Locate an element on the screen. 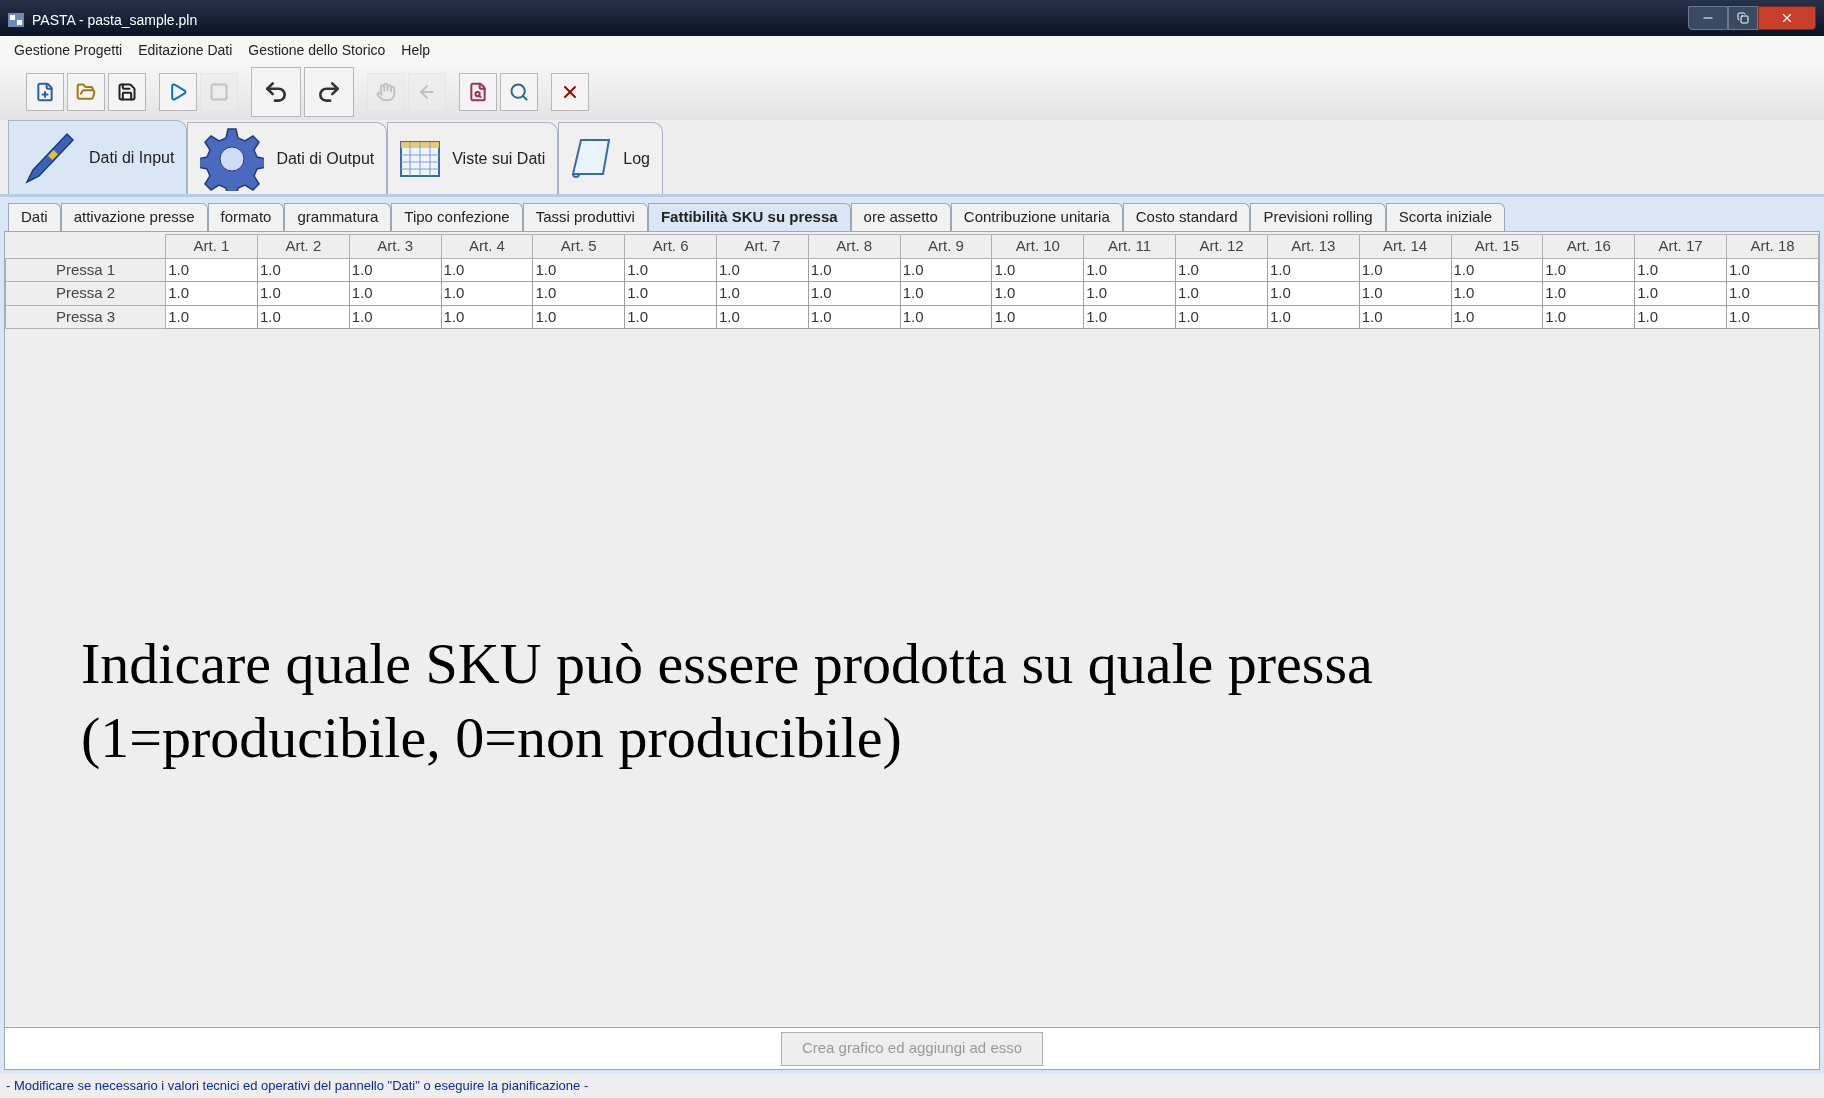 The width and height of the screenshot is (1824, 1098). column-header: Art. 12 is located at coordinates (1221, 246).